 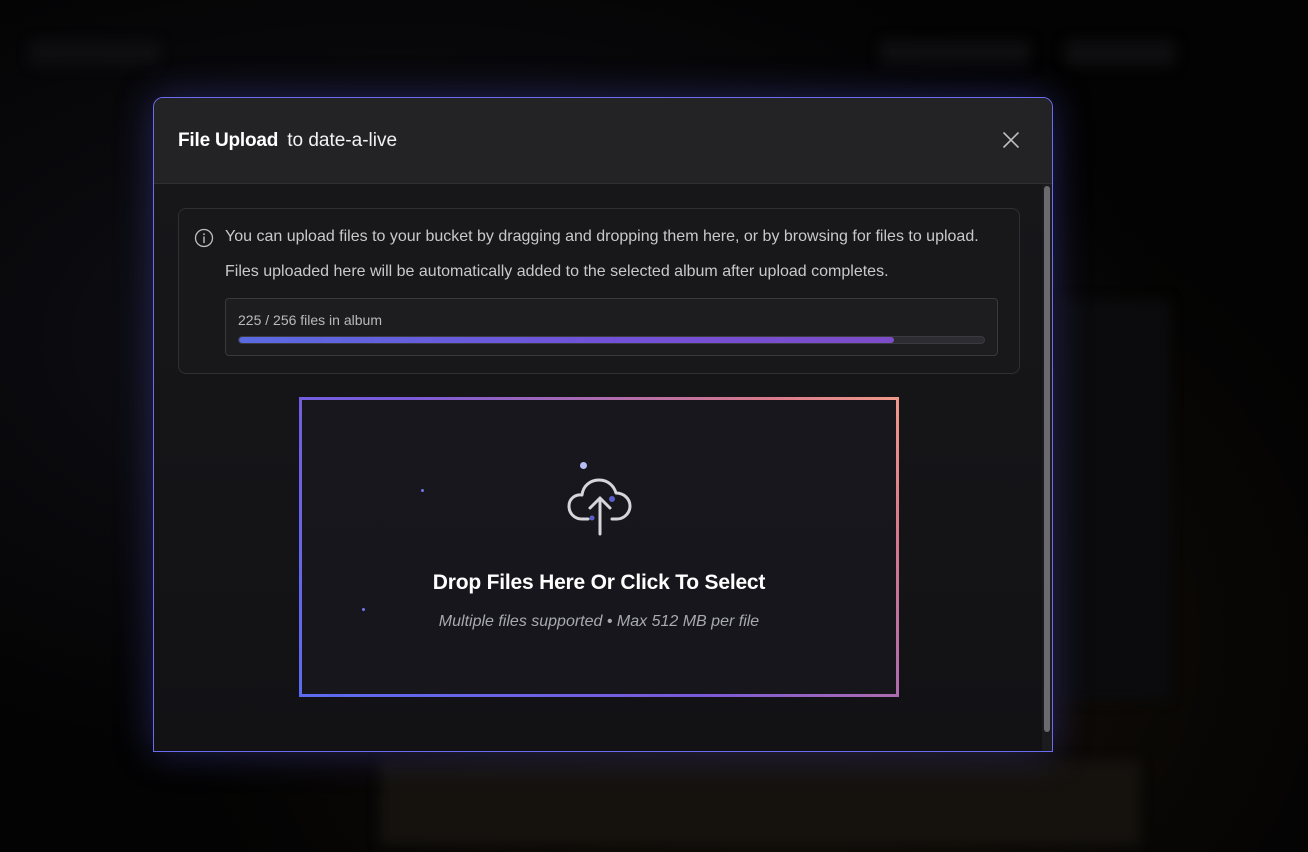 I want to click on scrollbar-thumb, so click(x=1047, y=459).